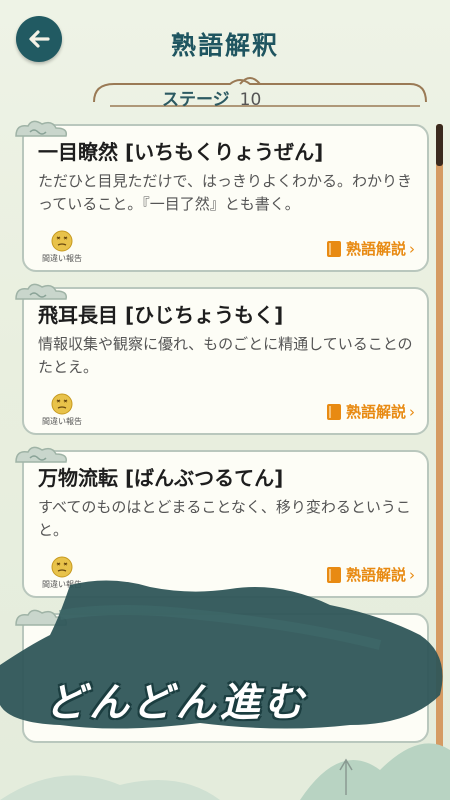  I want to click on scrollbar-thumb, so click(439, 145).